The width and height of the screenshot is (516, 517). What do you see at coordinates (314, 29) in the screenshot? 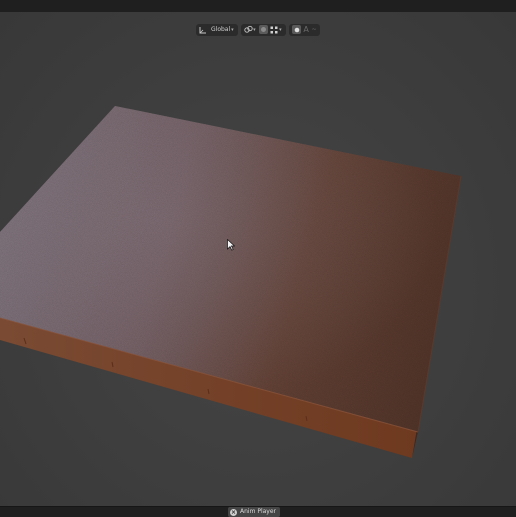
I see `overlay-icon: ~` at bounding box center [314, 29].